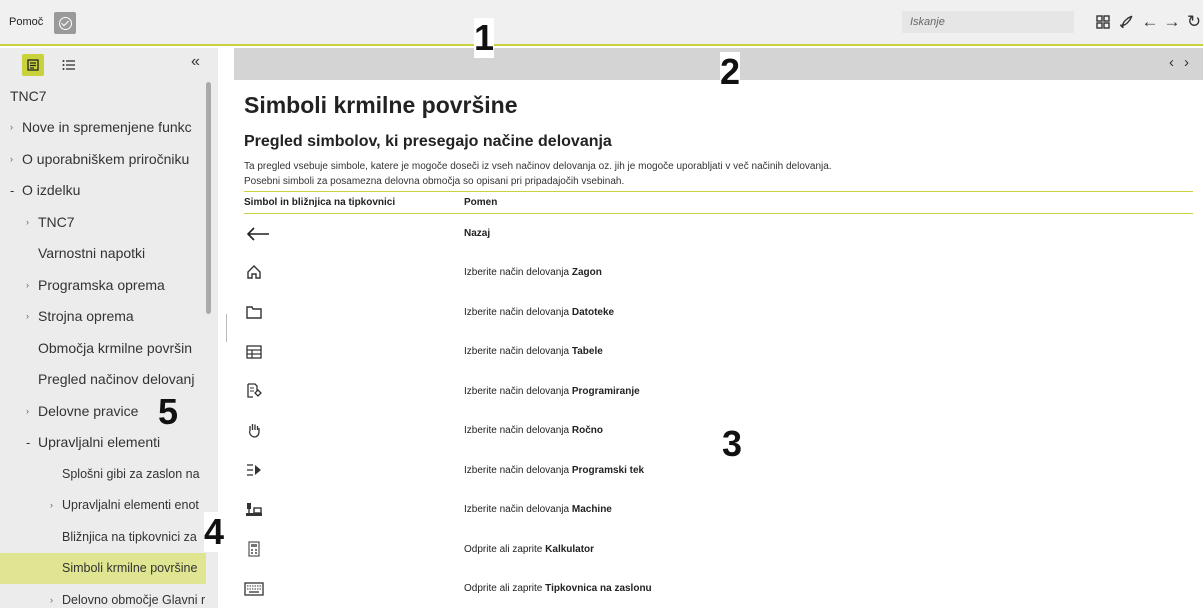 This screenshot has width=1203, height=608. What do you see at coordinates (33, 65) in the screenshot?
I see `toc-view-button` at bounding box center [33, 65].